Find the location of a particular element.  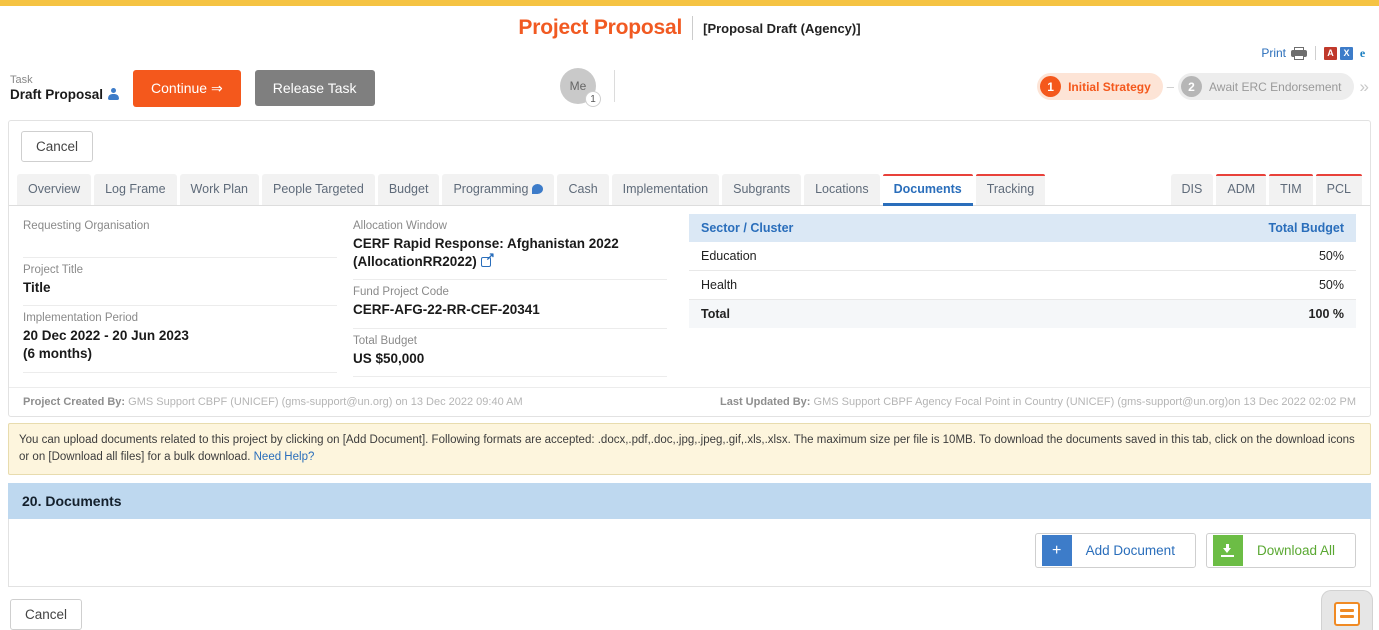

tab-locations: Locations is located at coordinates (842, 189).